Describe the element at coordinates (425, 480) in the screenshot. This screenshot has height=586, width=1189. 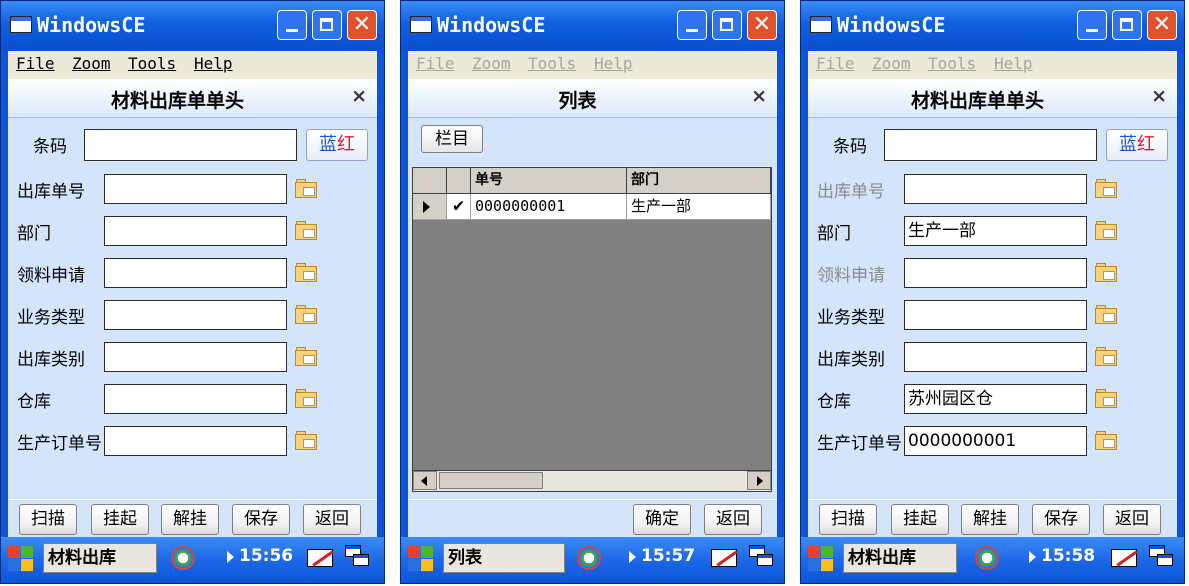
I see `scroll-left-button` at that location.